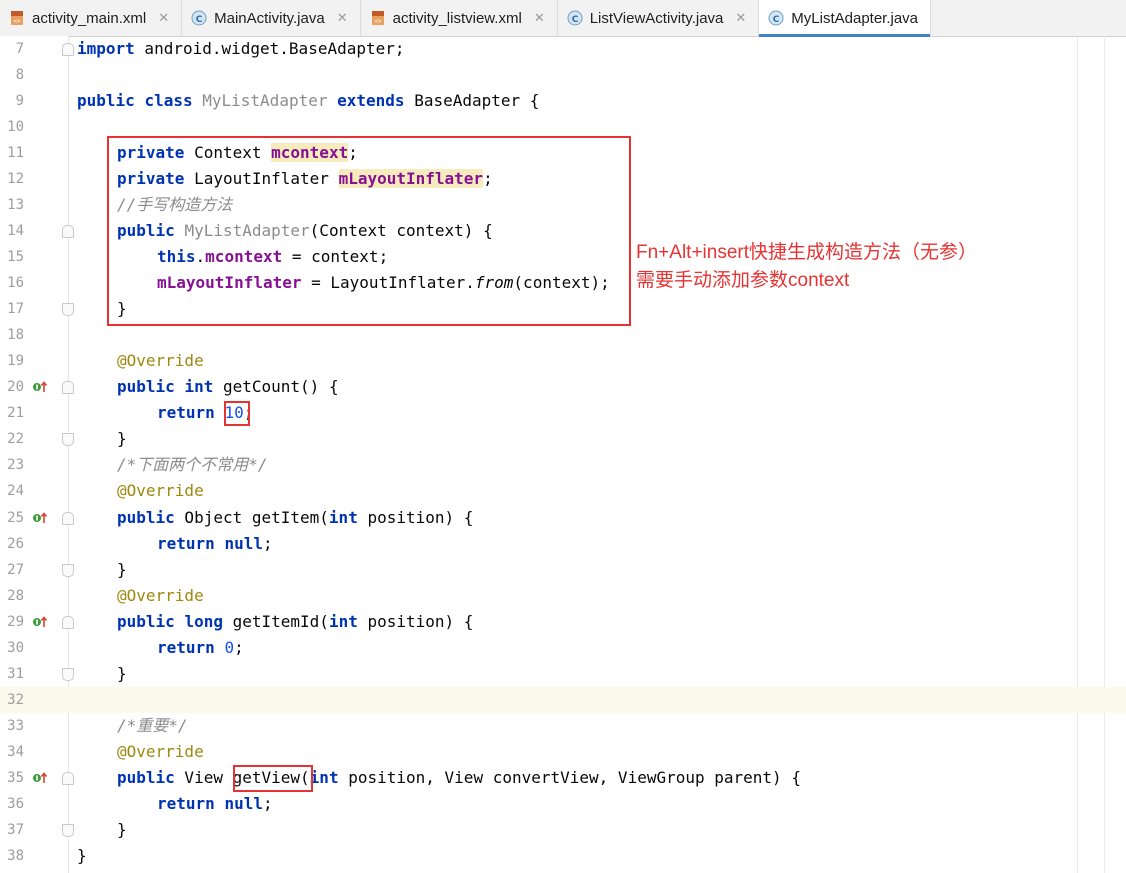  What do you see at coordinates (15, 830) in the screenshot?
I see `line-number: 37` at bounding box center [15, 830].